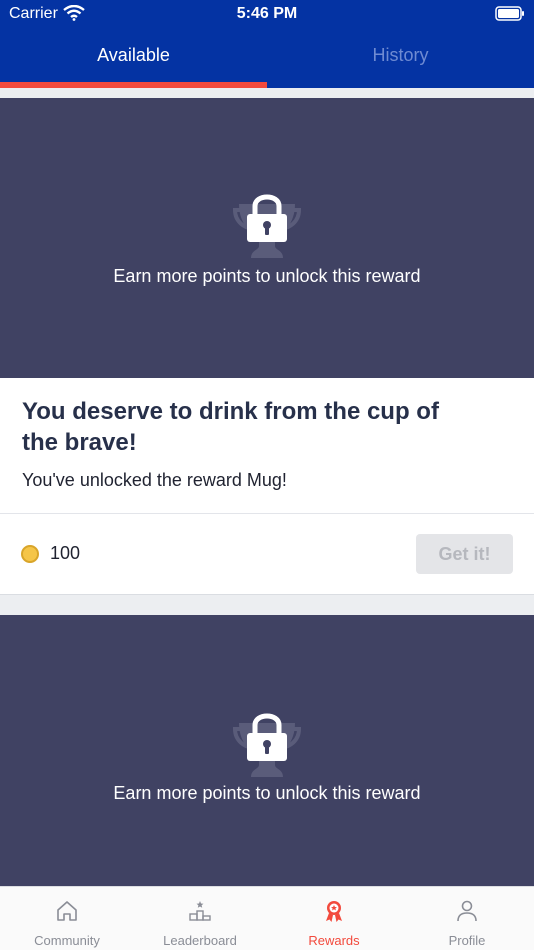 This screenshot has width=534, height=950. Describe the element at coordinates (334, 940) in the screenshot. I see `nav-label: Rewards` at that location.